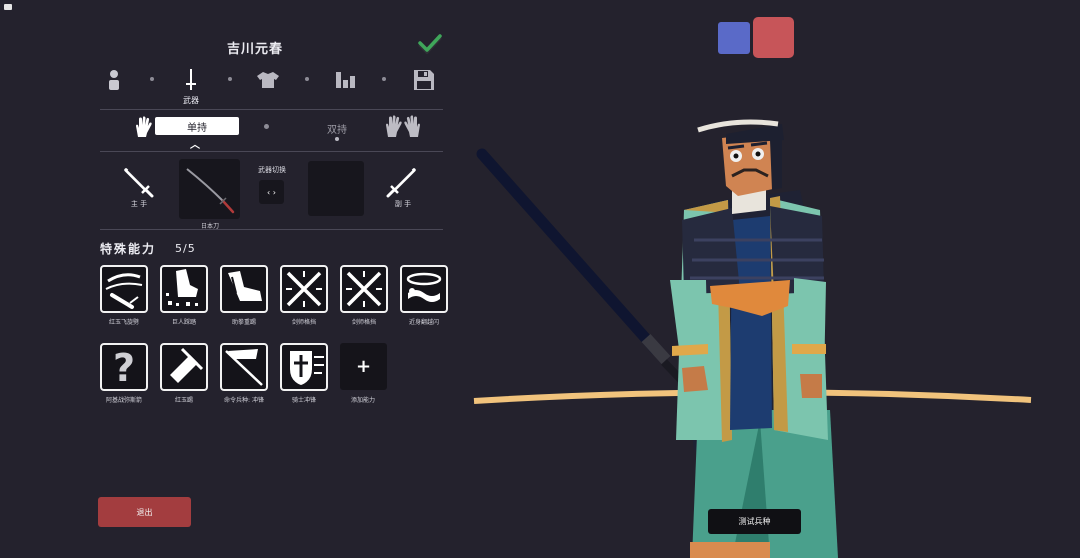 The width and height of the screenshot is (1080, 558). I want to click on tab-person, so click(114, 80).